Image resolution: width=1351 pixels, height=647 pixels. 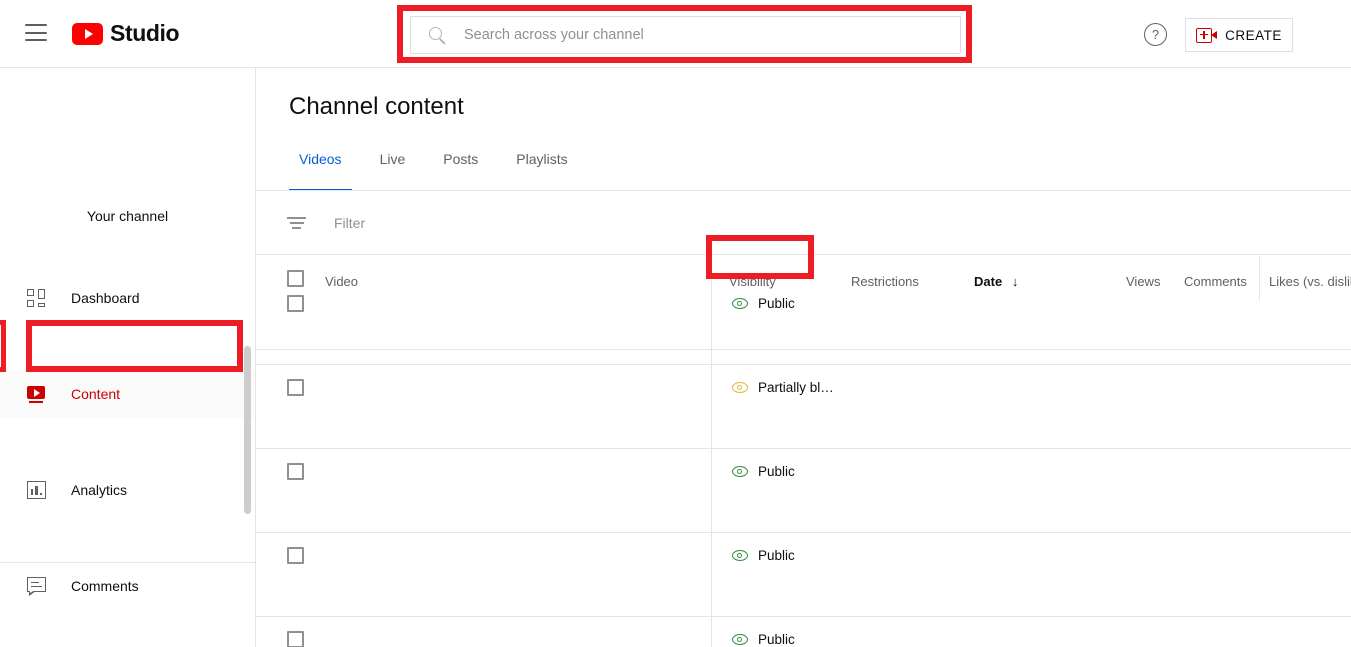 I want to click on create-button-label: CREATE, so click(x=1253, y=35).